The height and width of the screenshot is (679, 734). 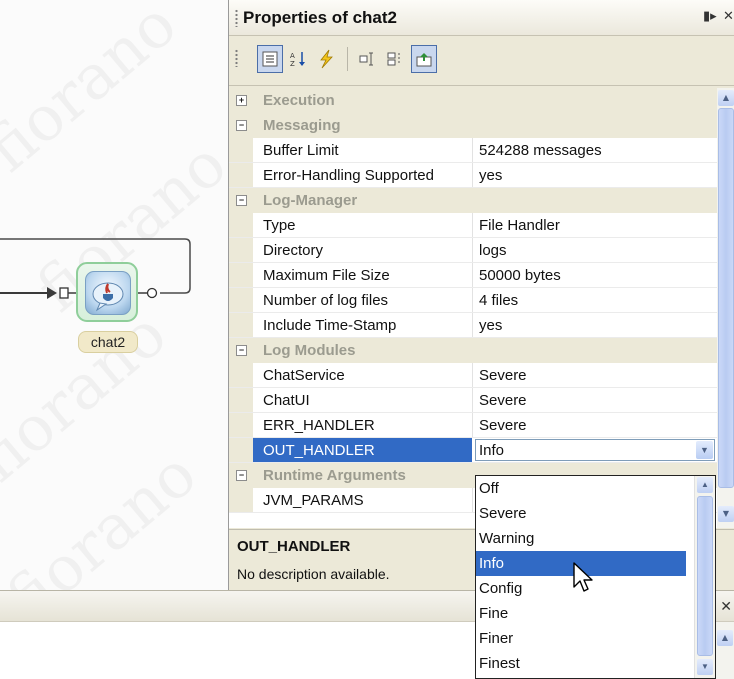 What do you see at coordinates (481, 61) in the screenshot?
I see `properties-toolbar: AZ` at bounding box center [481, 61].